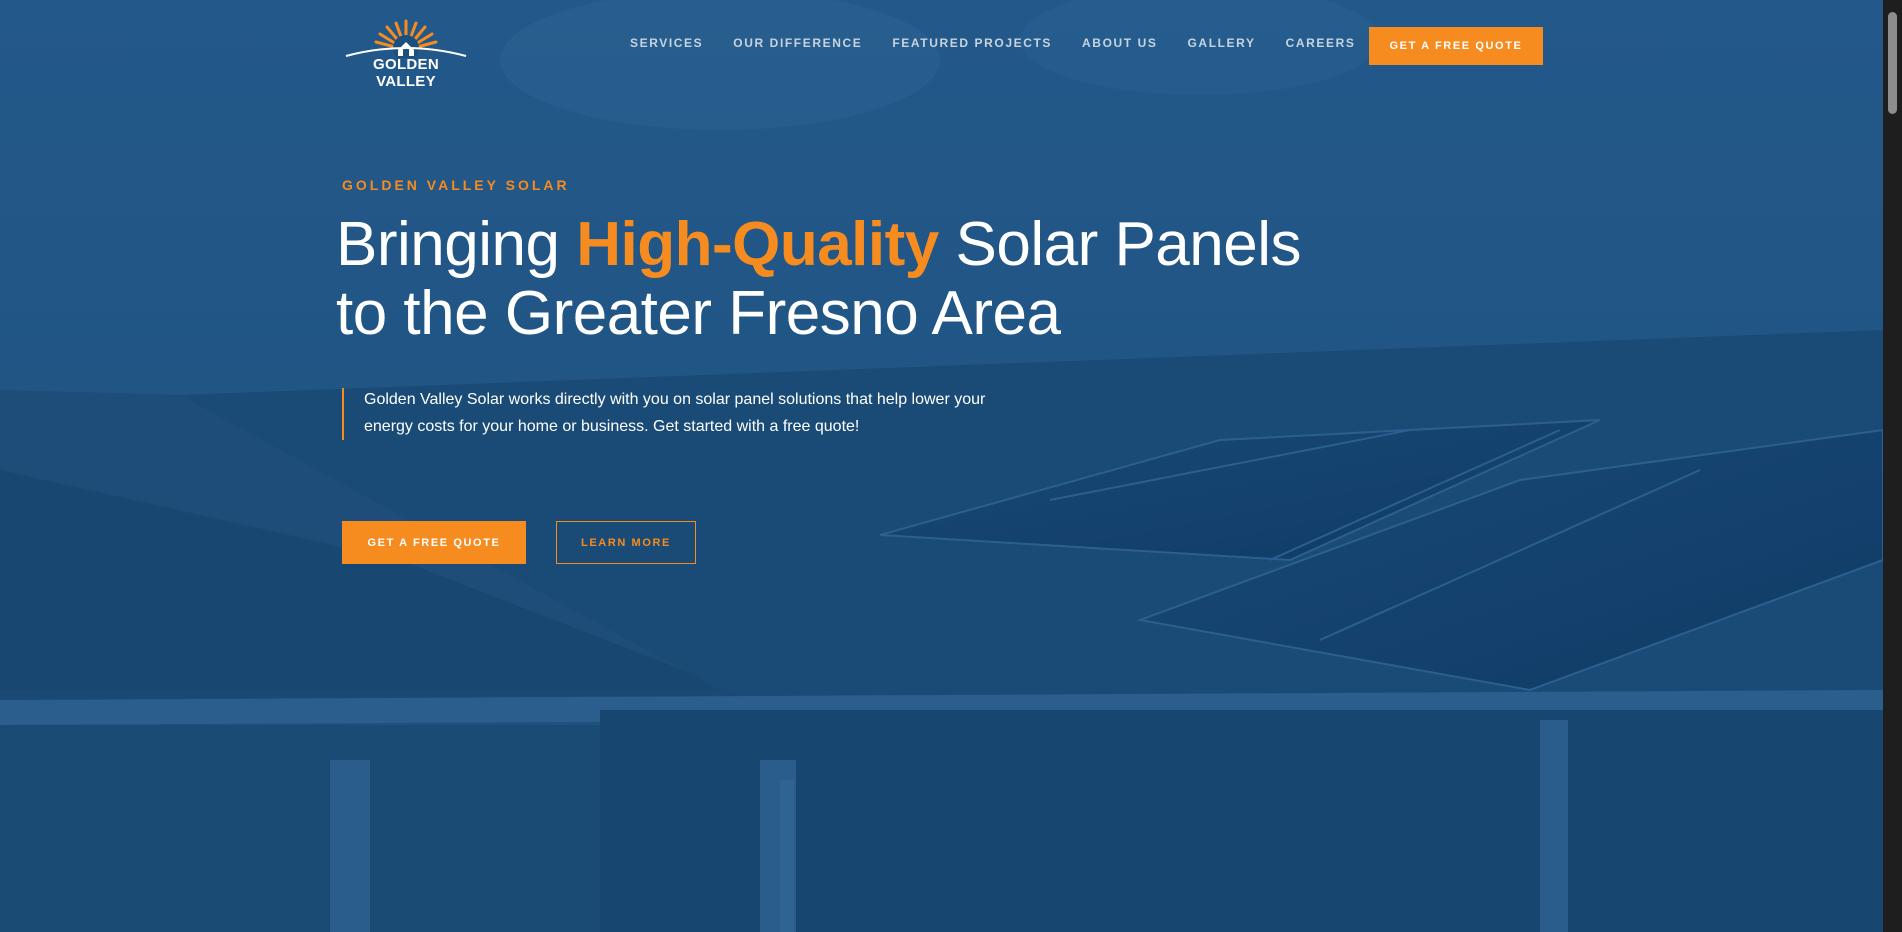  What do you see at coordinates (1321, 43) in the screenshot?
I see `nav-careers: CAREERS` at bounding box center [1321, 43].